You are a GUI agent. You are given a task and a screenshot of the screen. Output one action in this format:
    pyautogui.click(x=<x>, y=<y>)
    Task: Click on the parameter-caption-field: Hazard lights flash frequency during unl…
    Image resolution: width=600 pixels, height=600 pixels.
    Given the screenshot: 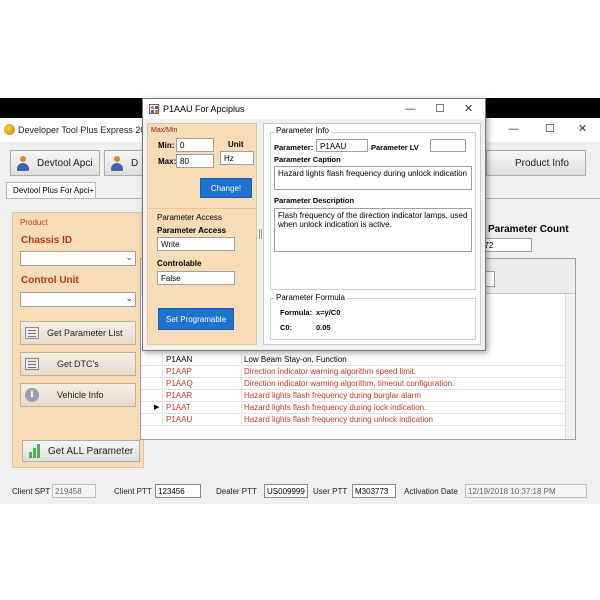 What is the action you would take?
    pyautogui.click(x=373, y=178)
    